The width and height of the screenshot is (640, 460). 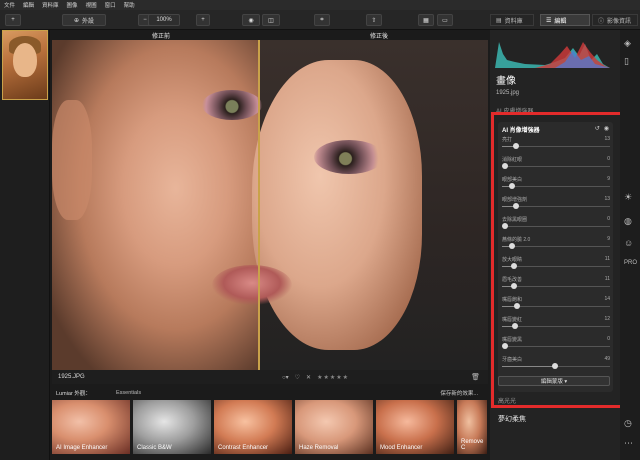 I want to click on slider-row: 眼部美白 9, so click(x=556, y=183).